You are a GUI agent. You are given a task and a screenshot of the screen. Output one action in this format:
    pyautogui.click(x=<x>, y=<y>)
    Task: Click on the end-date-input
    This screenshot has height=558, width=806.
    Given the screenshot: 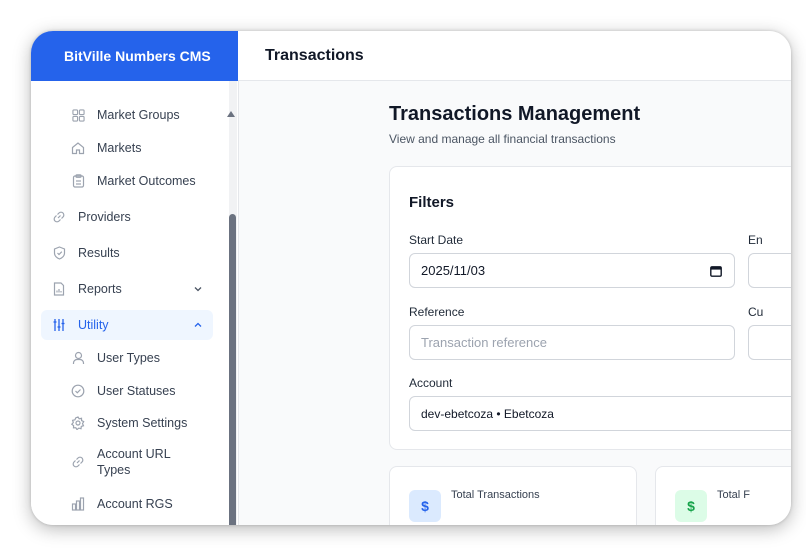 What is the action you would take?
    pyautogui.click(x=769, y=270)
    